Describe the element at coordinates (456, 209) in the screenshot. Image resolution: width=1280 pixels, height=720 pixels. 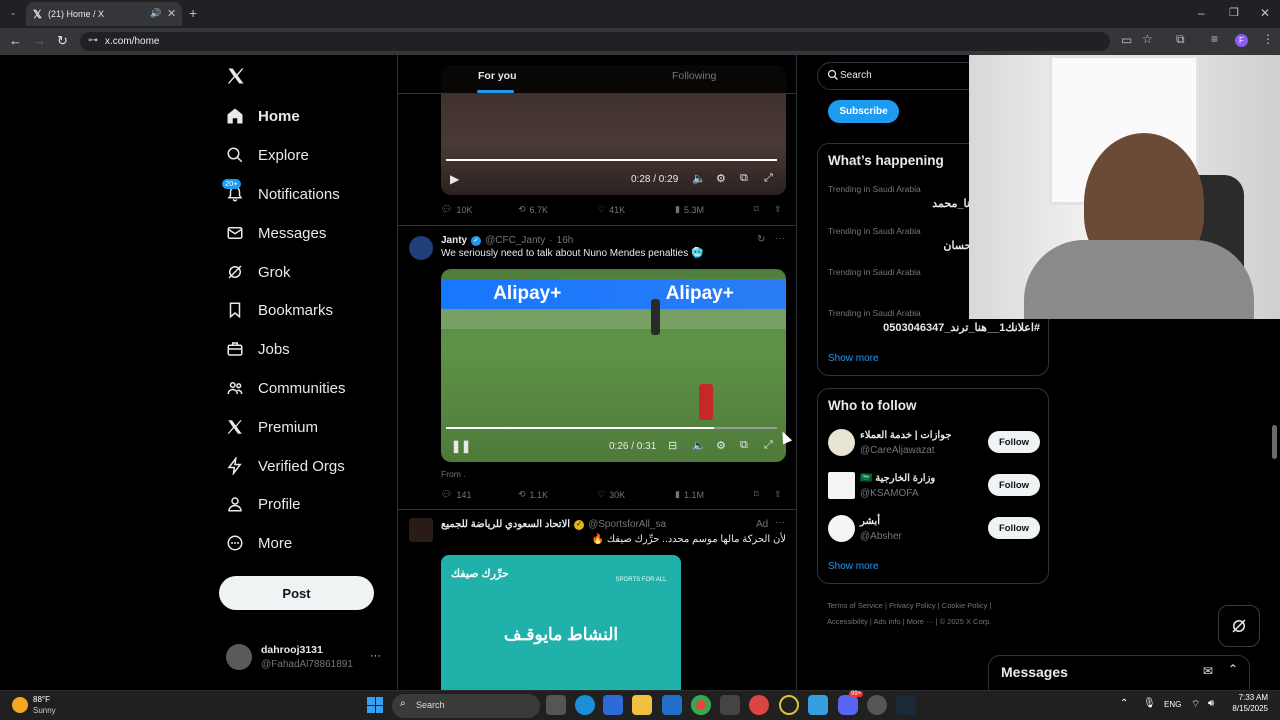
I see `reply-button: 💬︎ 10K` at that location.